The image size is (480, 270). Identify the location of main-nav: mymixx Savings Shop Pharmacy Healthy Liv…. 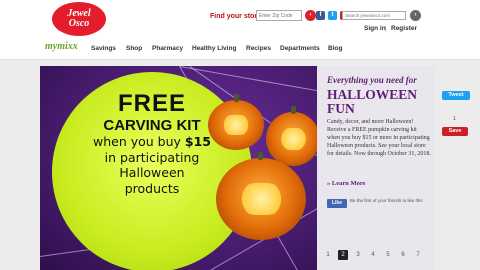
(240, 49).